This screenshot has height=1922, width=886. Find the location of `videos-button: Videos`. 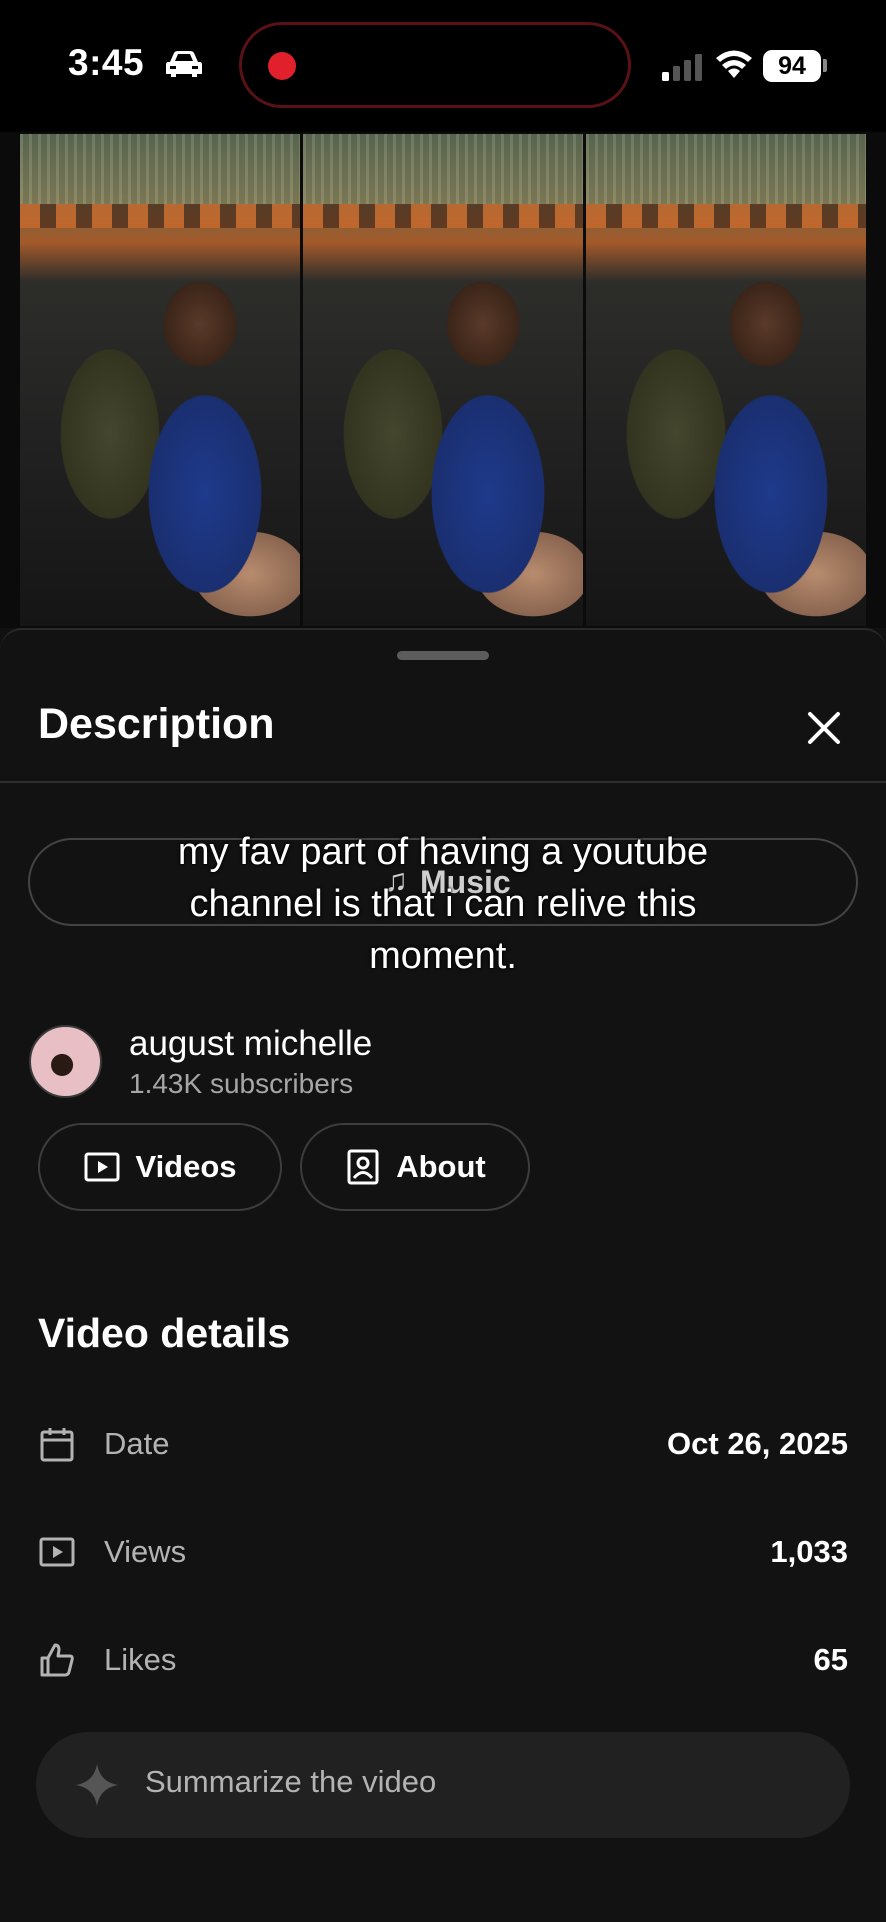

videos-button: Videos is located at coordinates (160, 1167).